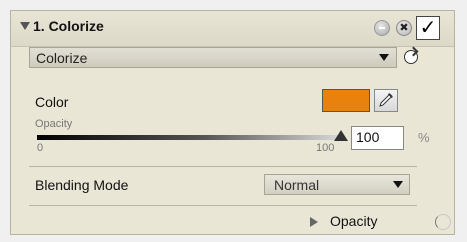 The height and width of the screenshot is (242, 467). What do you see at coordinates (62, 58) in the screenshot?
I see `method-select-value: Colorize` at bounding box center [62, 58].